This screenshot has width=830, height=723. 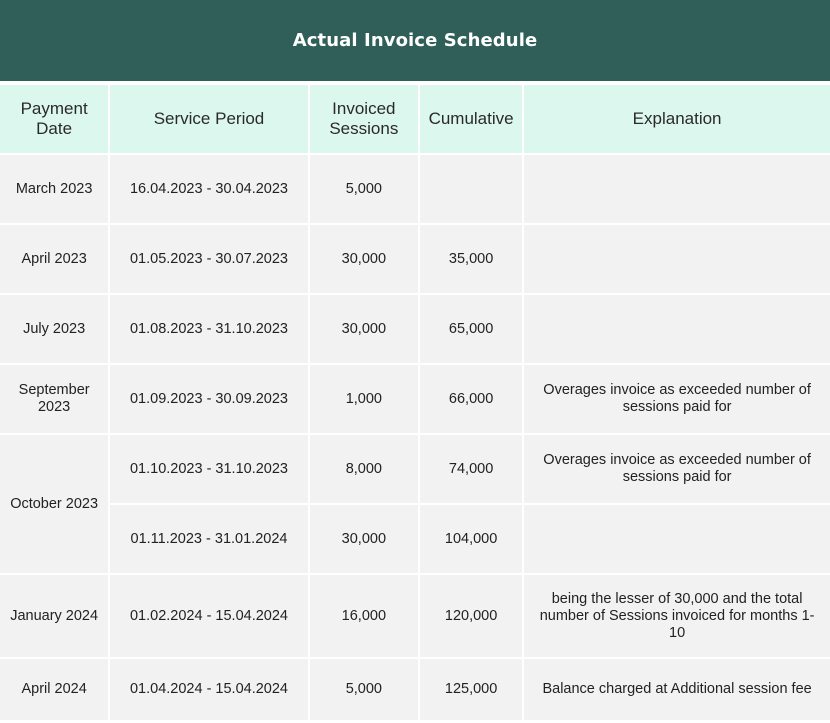 I want to click on header-invoiced-sessions: Invoiced Sessions, so click(x=363, y=119).